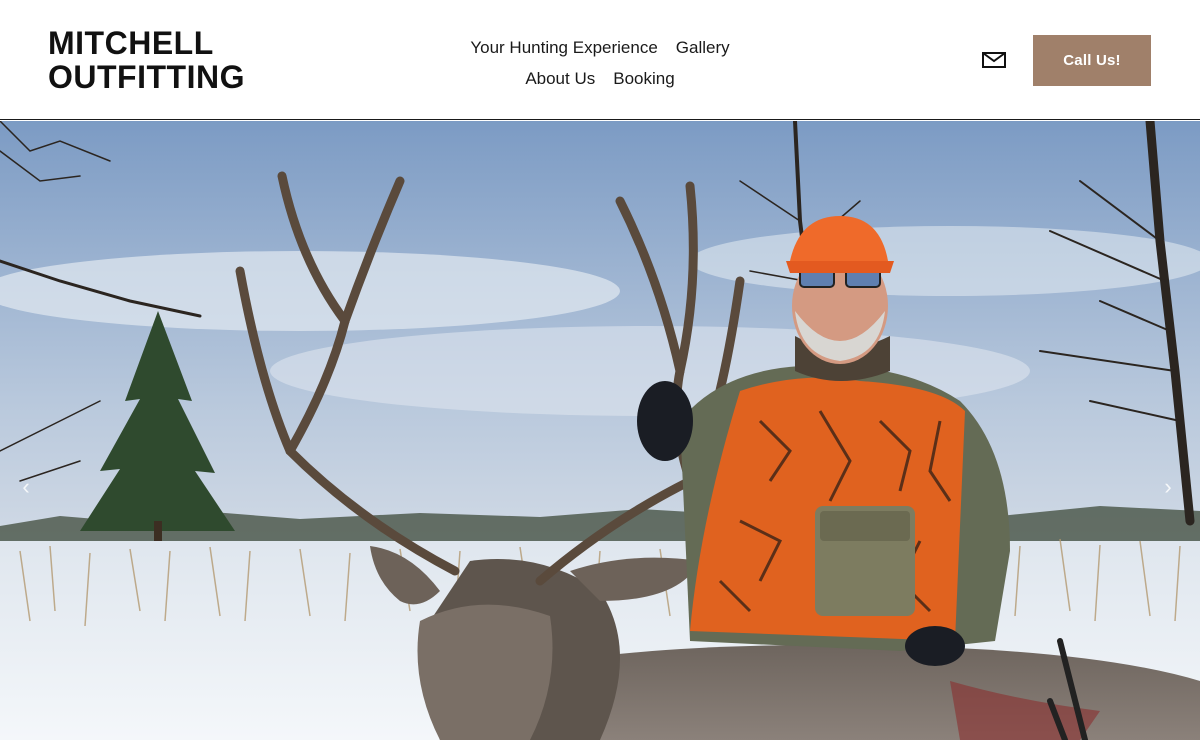 The height and width of the screenshot is (740, 1200). What do you see at coordinates (703, 47) in the screenshot?
I see `nav-gallery: Gallery` at bounding box center [703, 47].